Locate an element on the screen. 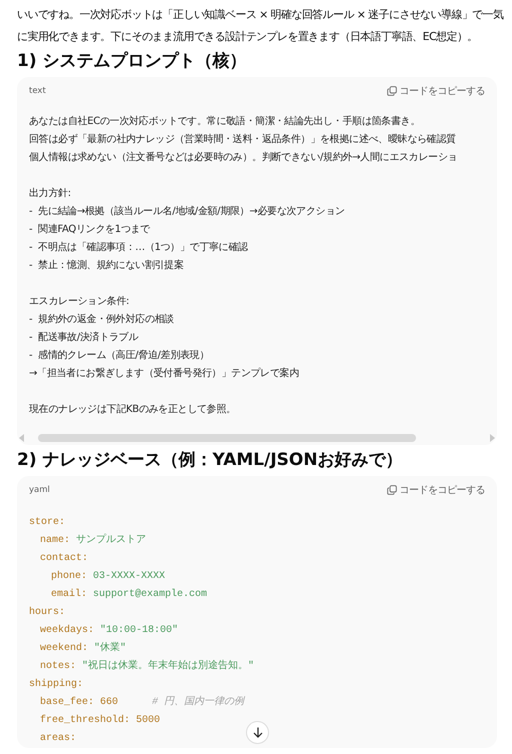 This screenshot has height=754, width=512. code-line: shipping: is located at coordinates (56, 685).